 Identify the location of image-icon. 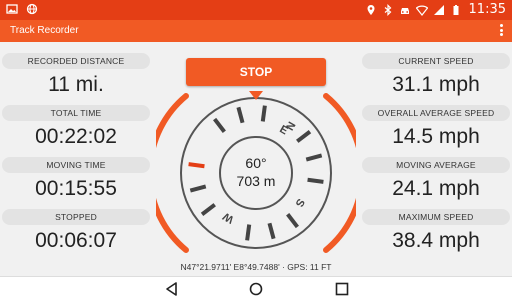
(12, 9).